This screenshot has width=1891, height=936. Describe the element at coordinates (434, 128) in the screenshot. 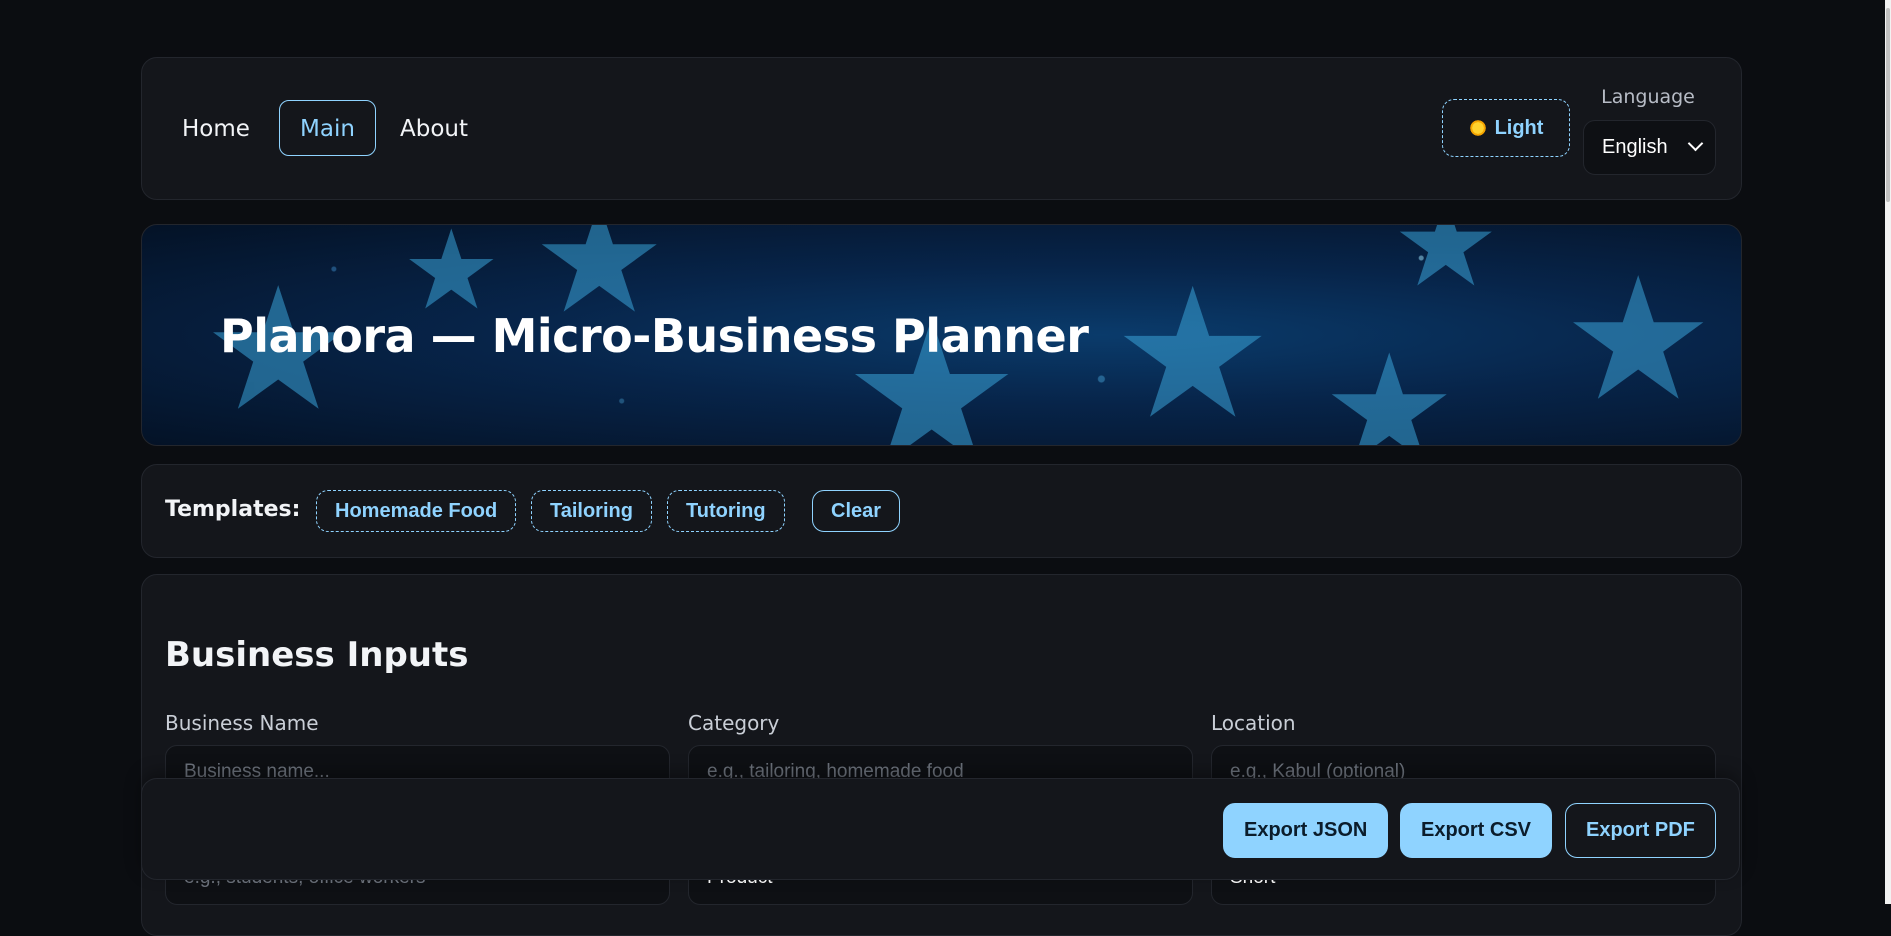

I see `nav-about: About` at that location.